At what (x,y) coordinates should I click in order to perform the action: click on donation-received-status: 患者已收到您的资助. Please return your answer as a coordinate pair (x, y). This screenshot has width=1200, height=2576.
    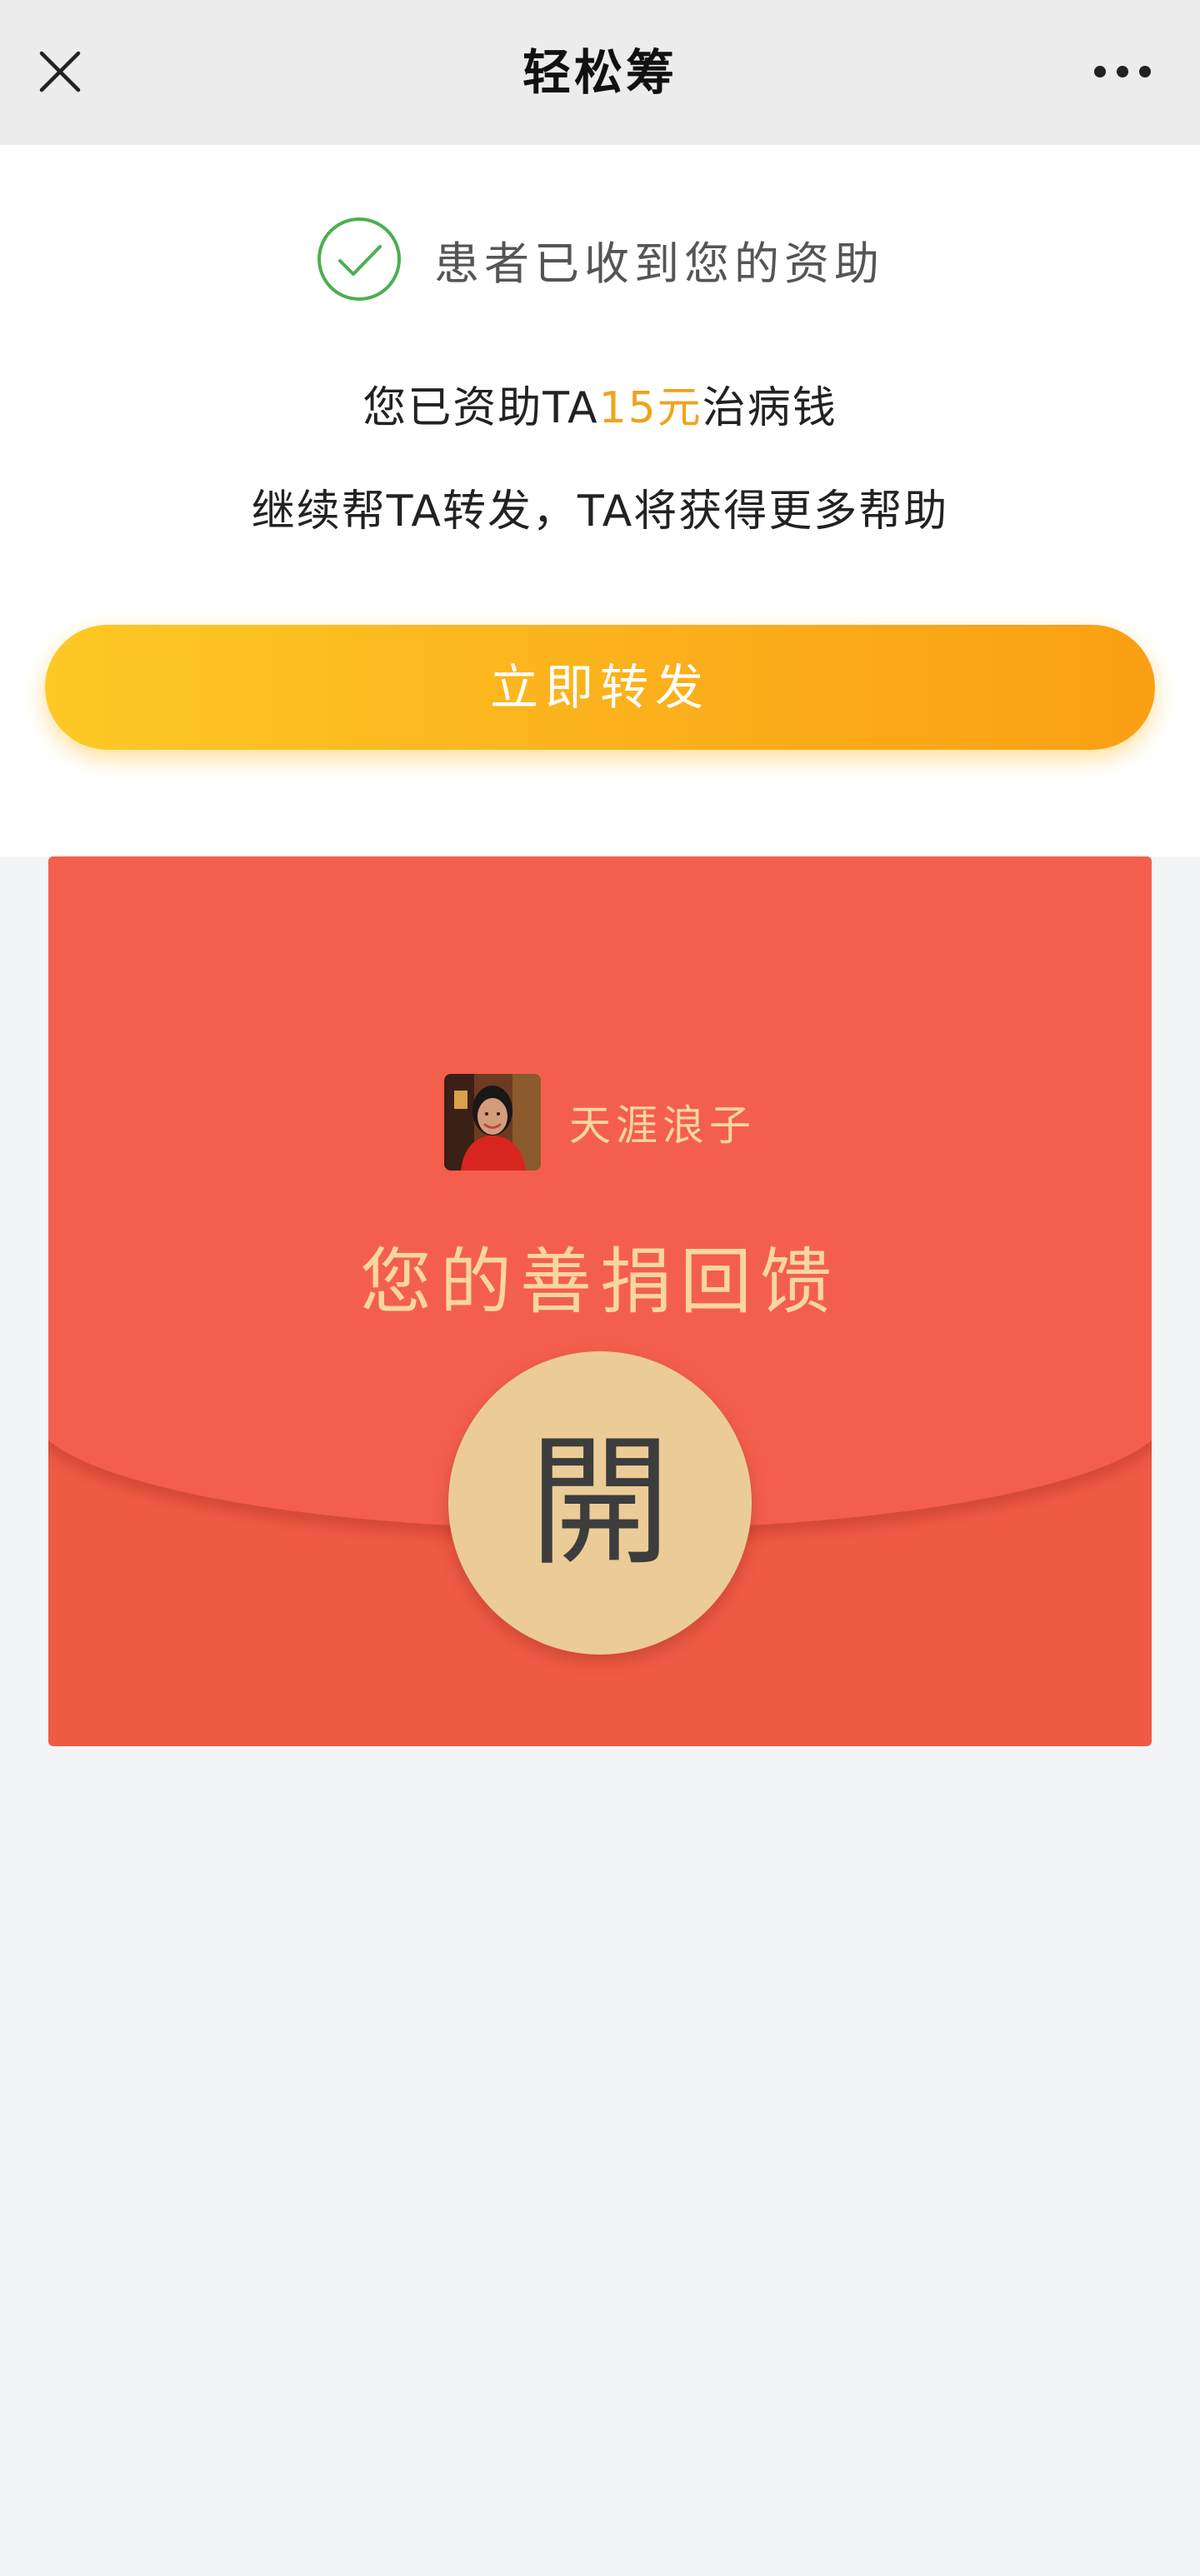
    Looking at the image, I should click on (600, 259).